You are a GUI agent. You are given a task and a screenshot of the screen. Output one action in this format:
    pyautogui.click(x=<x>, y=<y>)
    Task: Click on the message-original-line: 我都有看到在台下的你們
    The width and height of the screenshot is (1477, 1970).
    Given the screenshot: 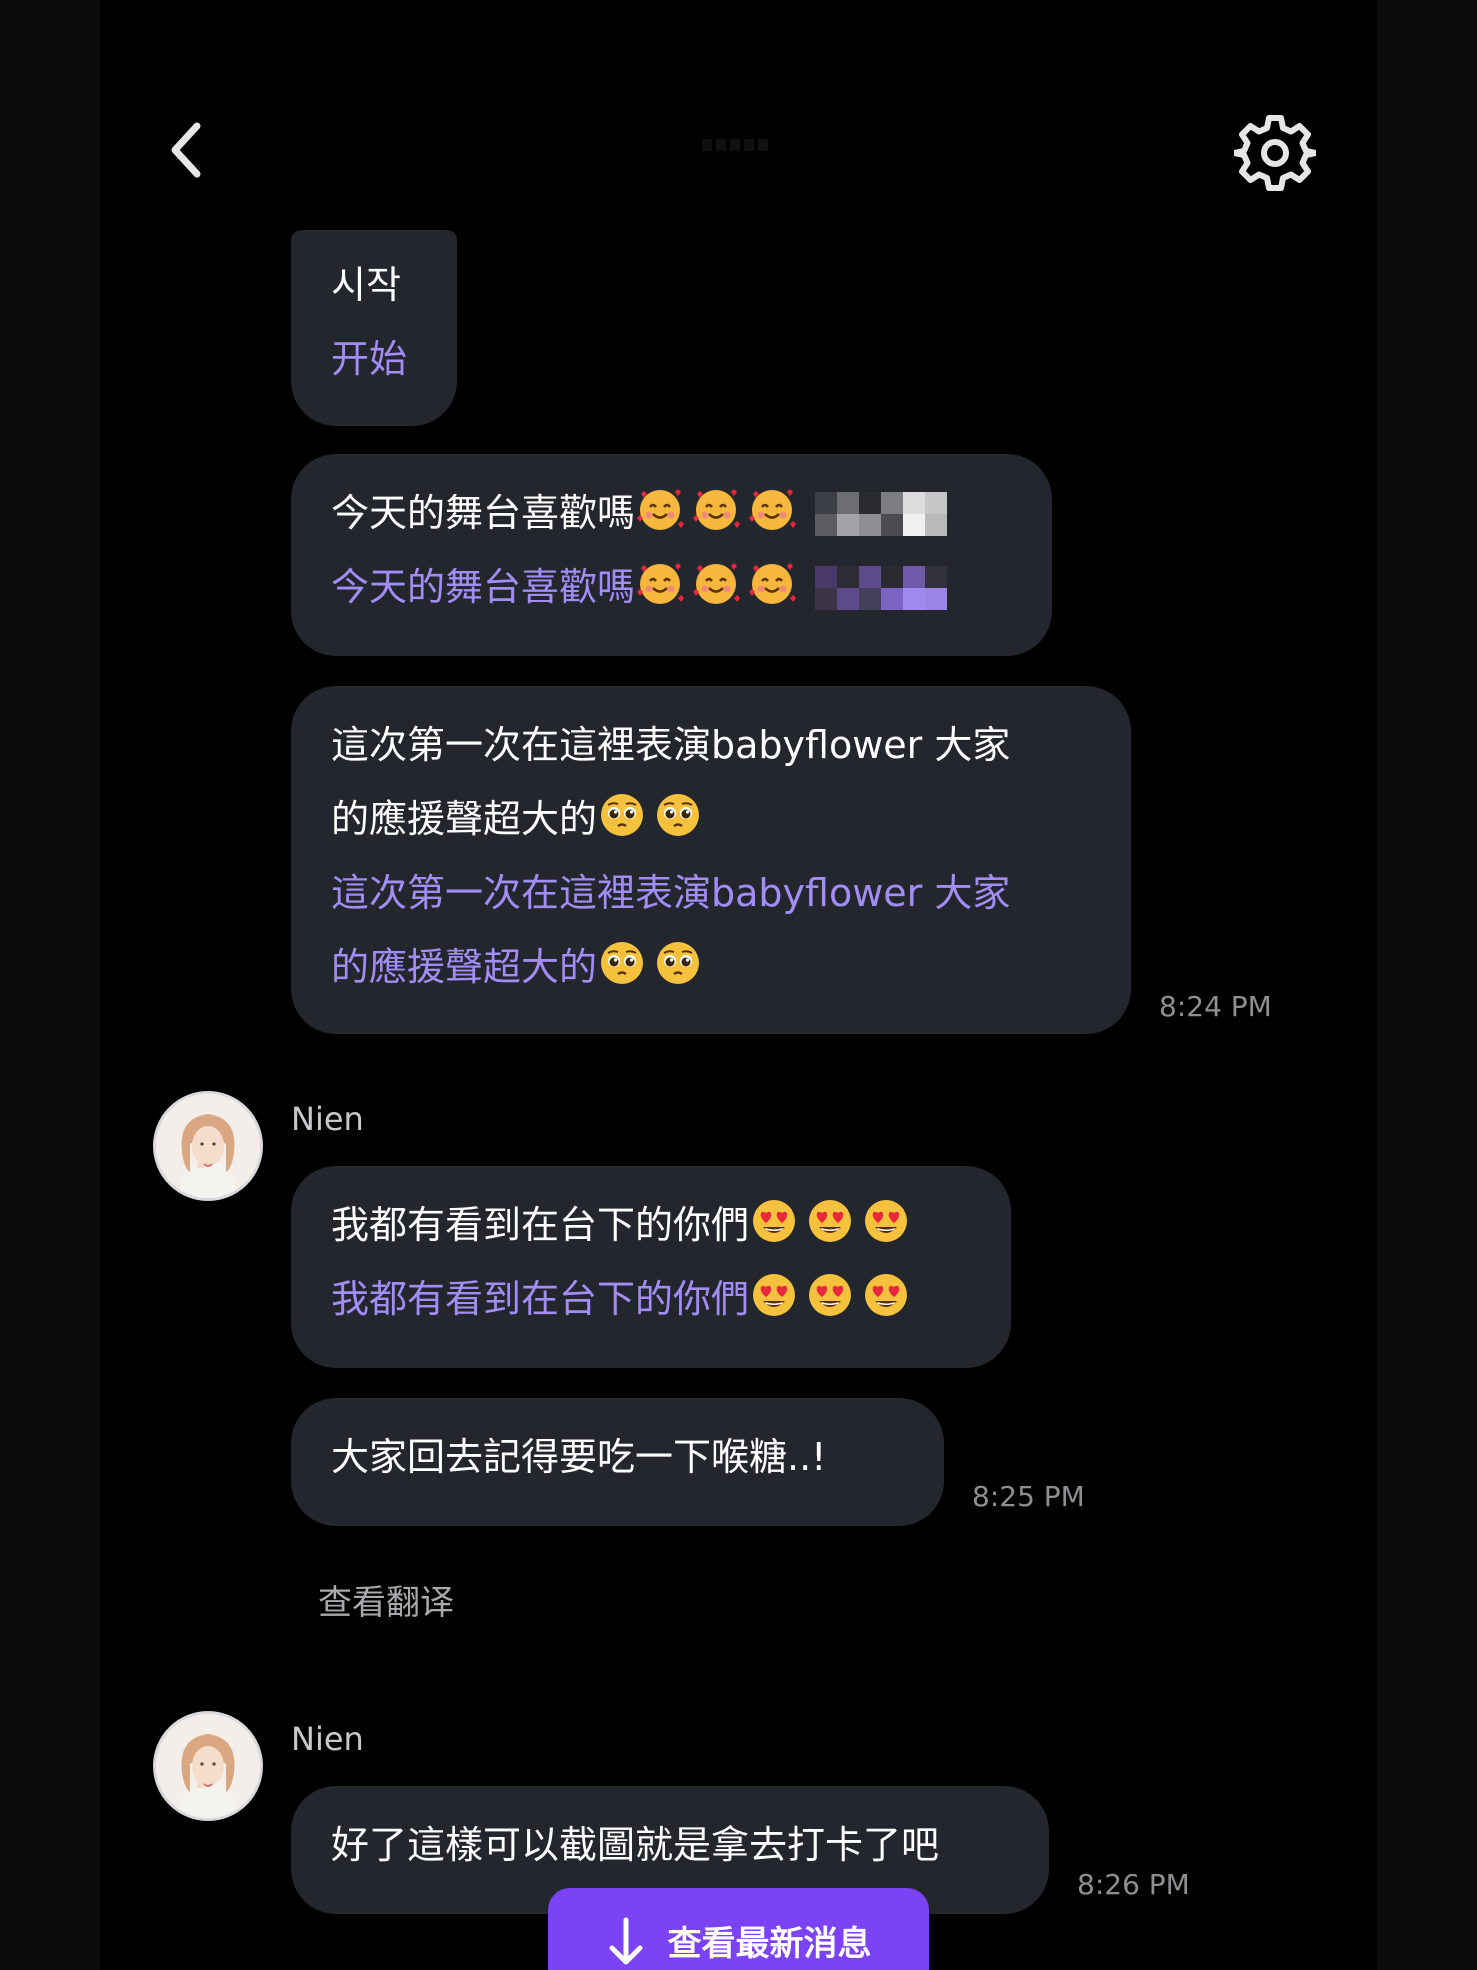 What is the action you would take?
    pyautogui.click(x=651, y=1225)
    